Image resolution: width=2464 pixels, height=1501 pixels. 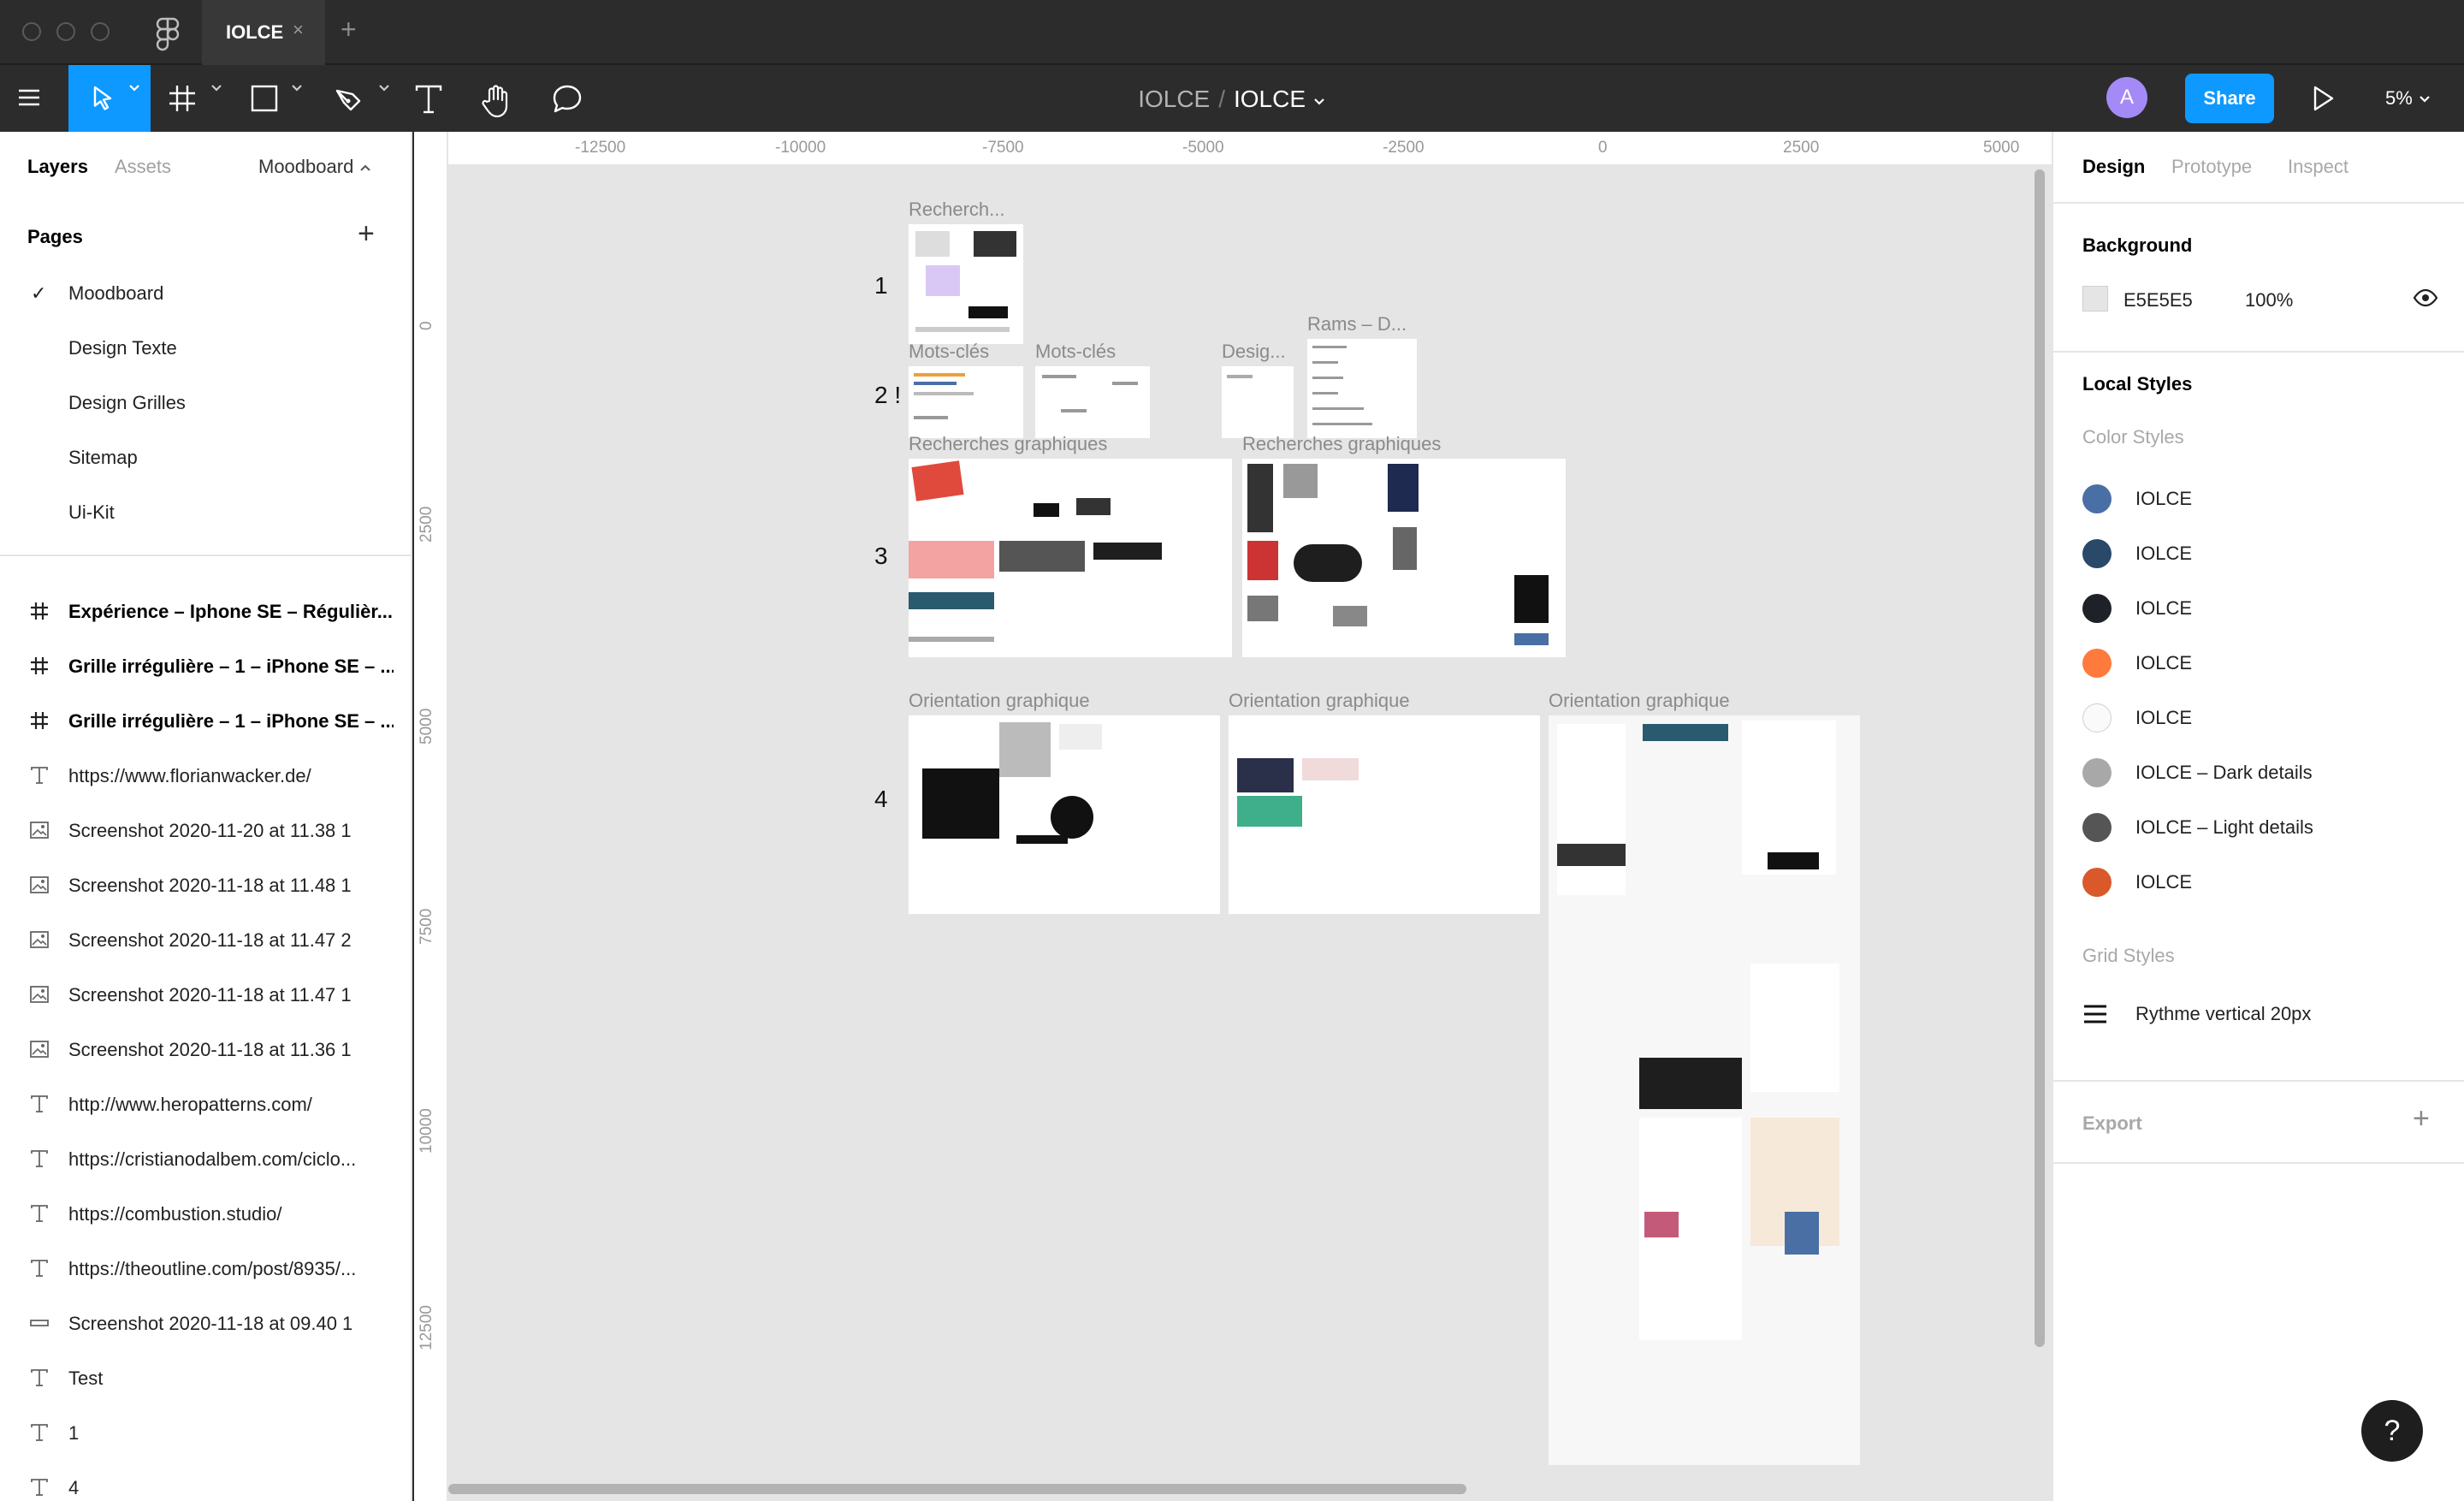 What do you see at coordinates (175, 1214) in the screenshot?
I see `layer-label: https://combustion.studio/` at bounding box center [175, 1214].